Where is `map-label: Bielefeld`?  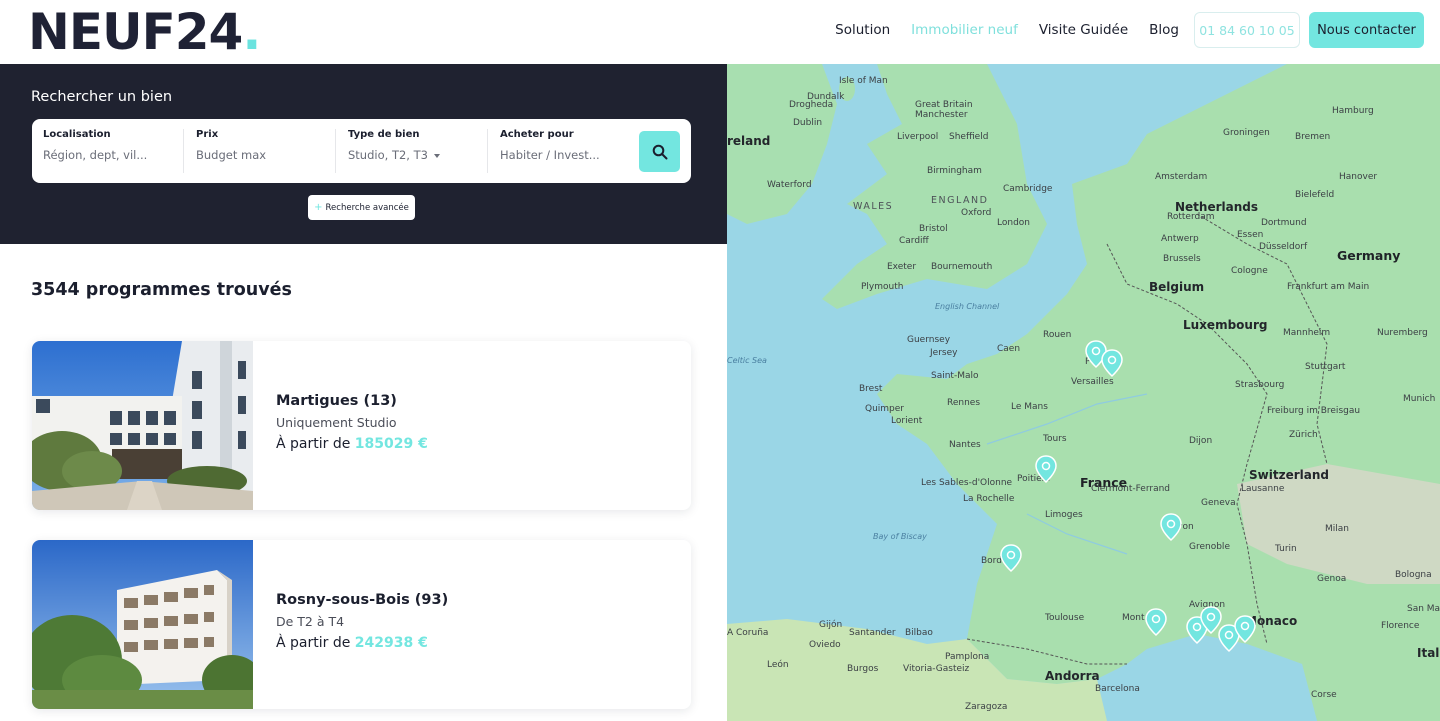
map-label: Bielefeld is located at coordinates (1315, 195).